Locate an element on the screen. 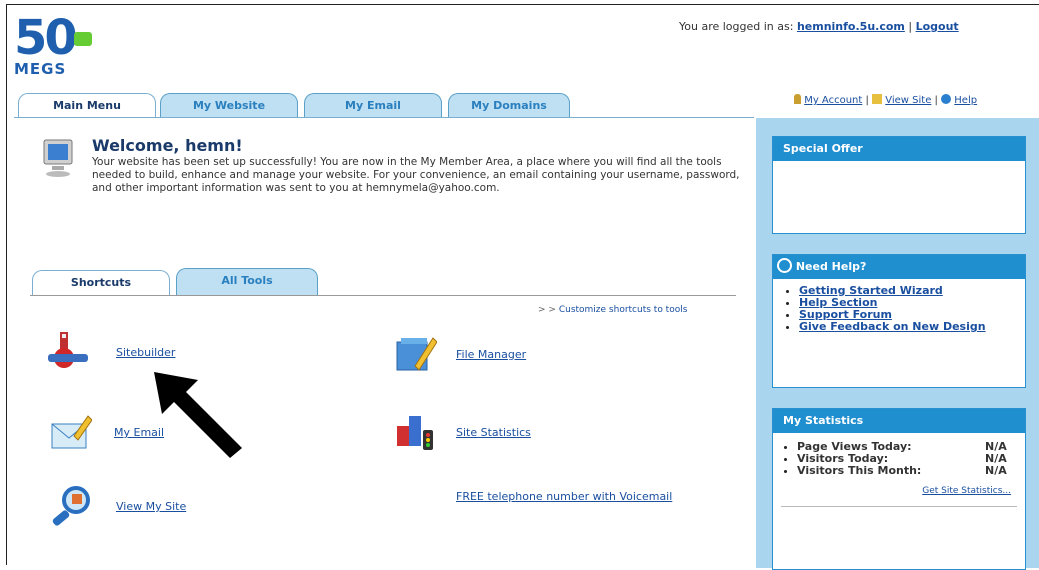  need-help-title: Need Help? is located at coordinates (831, 266).